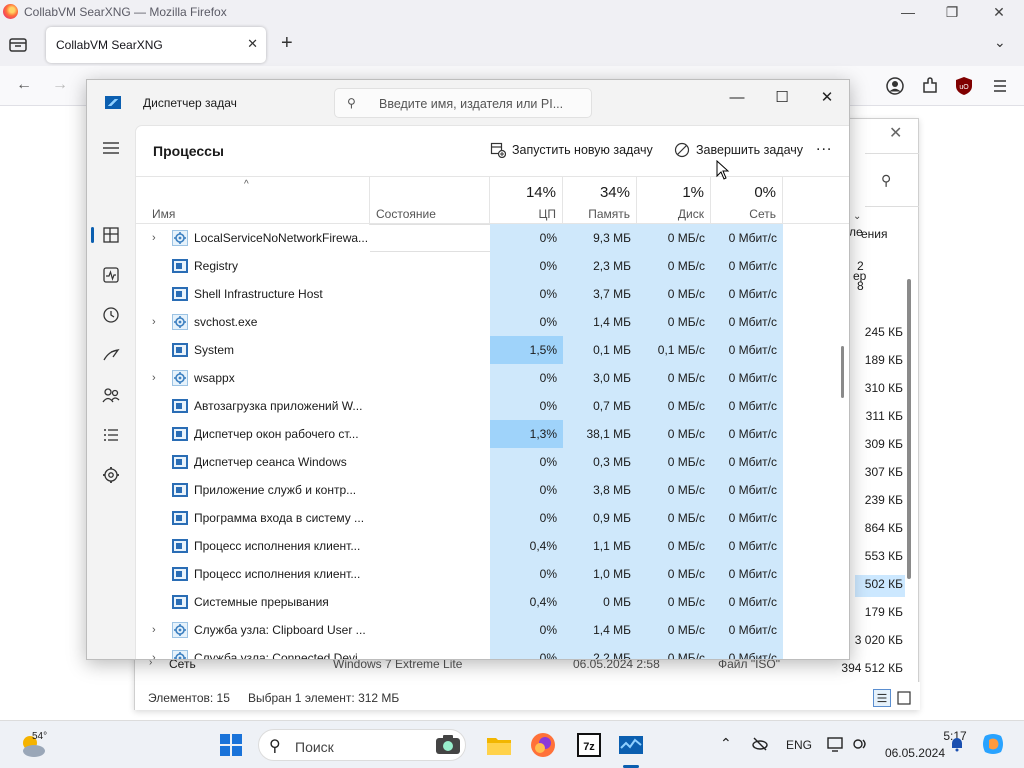 The image size is (1024, 768). What do you see at coordinates (910, 753) in the screenshot?
I see `taskbar-clock-date: 06.05.2024` at bounding box center [910, 753].